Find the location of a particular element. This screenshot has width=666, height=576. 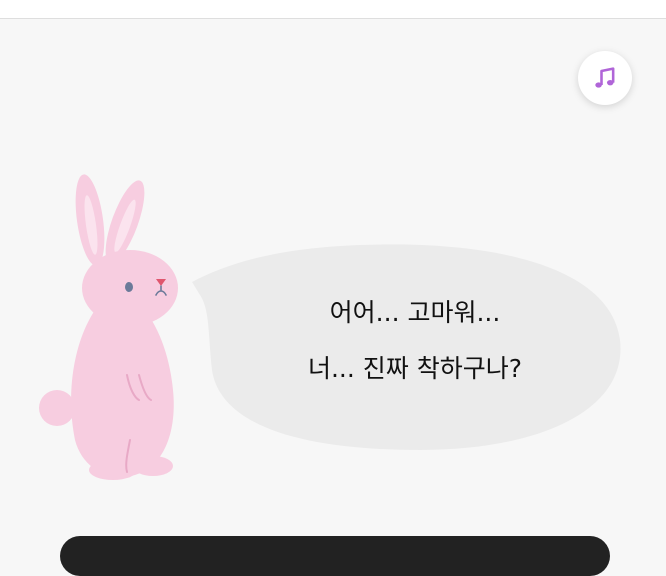

dialogue-text: 어어... 고마워... 너... 진짜 착하구나? is located at coordinates (415, 341).